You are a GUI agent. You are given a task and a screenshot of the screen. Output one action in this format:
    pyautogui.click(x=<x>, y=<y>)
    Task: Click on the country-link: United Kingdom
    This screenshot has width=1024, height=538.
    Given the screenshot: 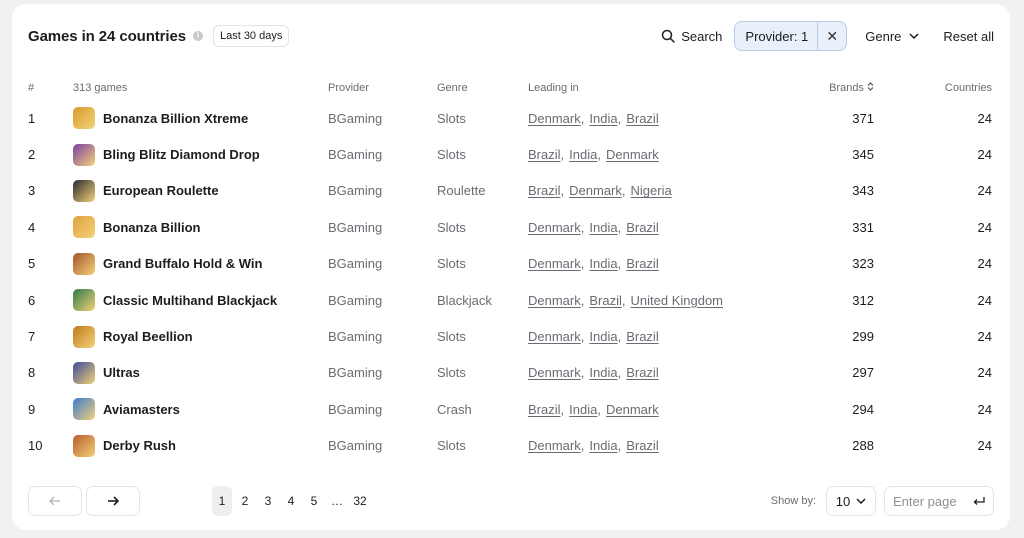 What is the action you would take?
    pyautogui.click(x=677, y=300)
    